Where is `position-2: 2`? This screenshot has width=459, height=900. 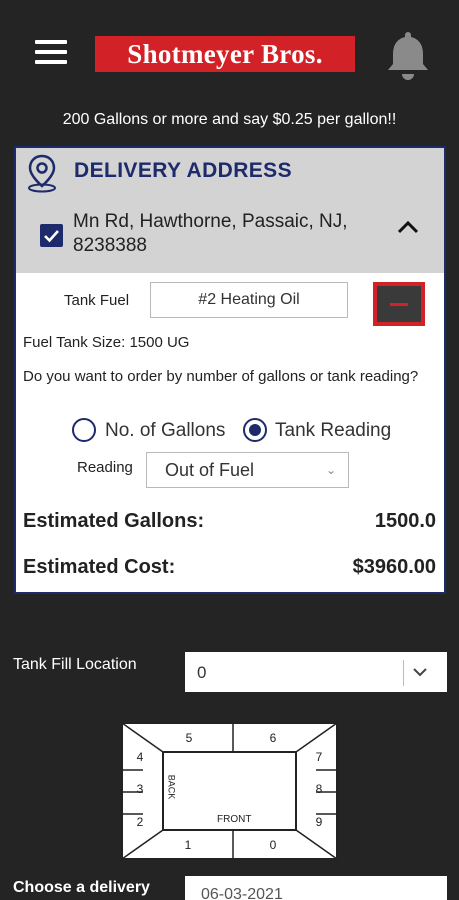 position-2: 2 is located at coordinates (140, 822).